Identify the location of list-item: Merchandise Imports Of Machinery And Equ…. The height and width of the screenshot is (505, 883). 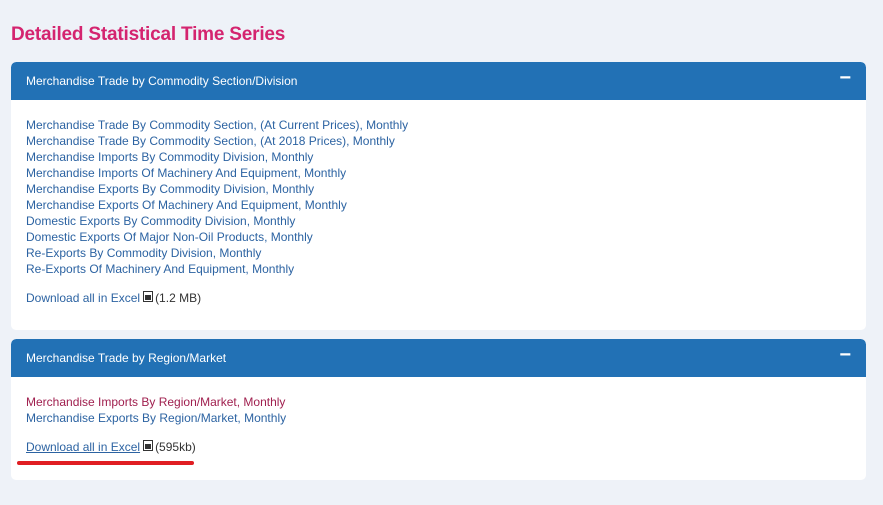
(438, 173).